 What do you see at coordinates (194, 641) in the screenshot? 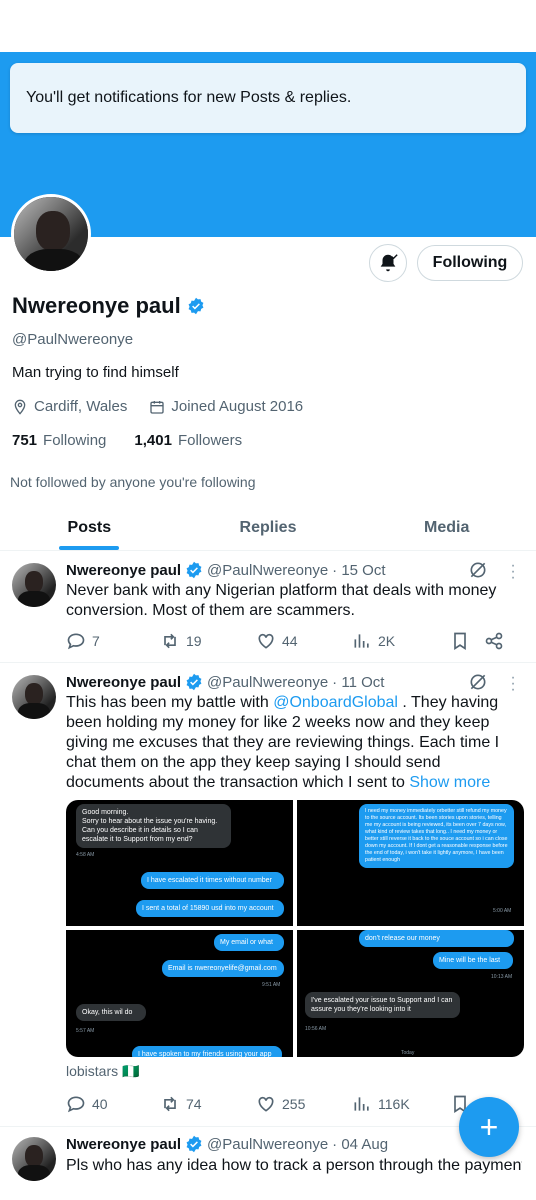
I see `repost-count: 19` at bounding box center [194, 641].